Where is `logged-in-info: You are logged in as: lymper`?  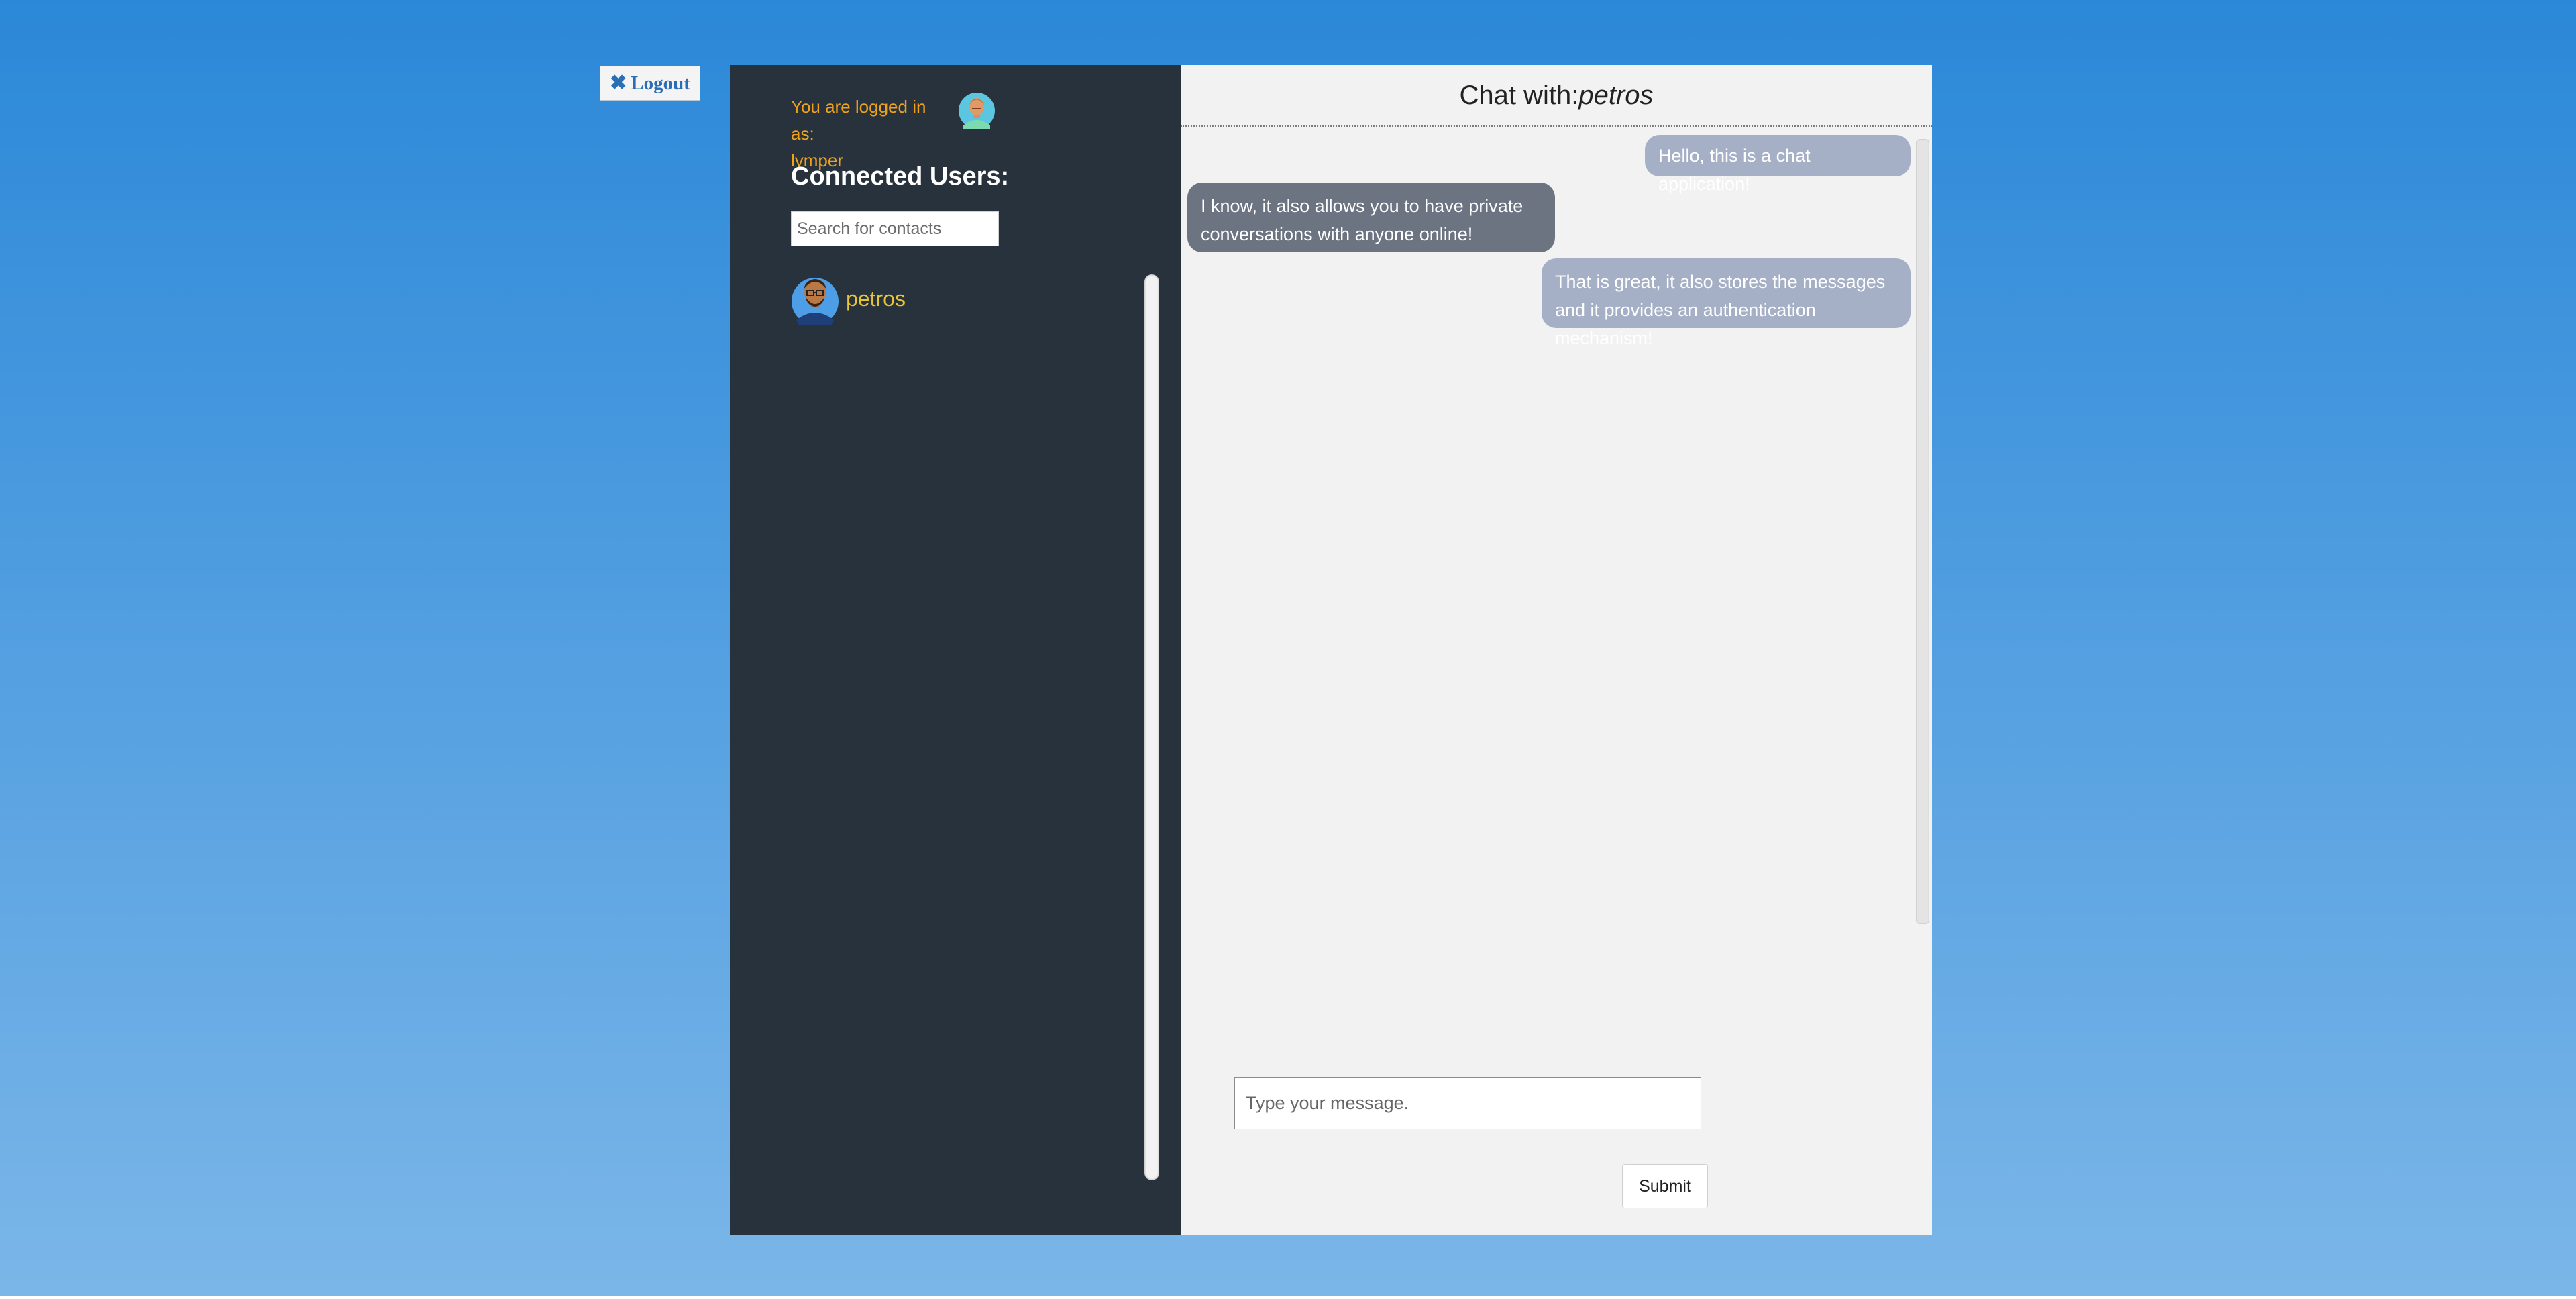 logged-in-info: You are logged in as: lymper is located at coordinates (871, 133).